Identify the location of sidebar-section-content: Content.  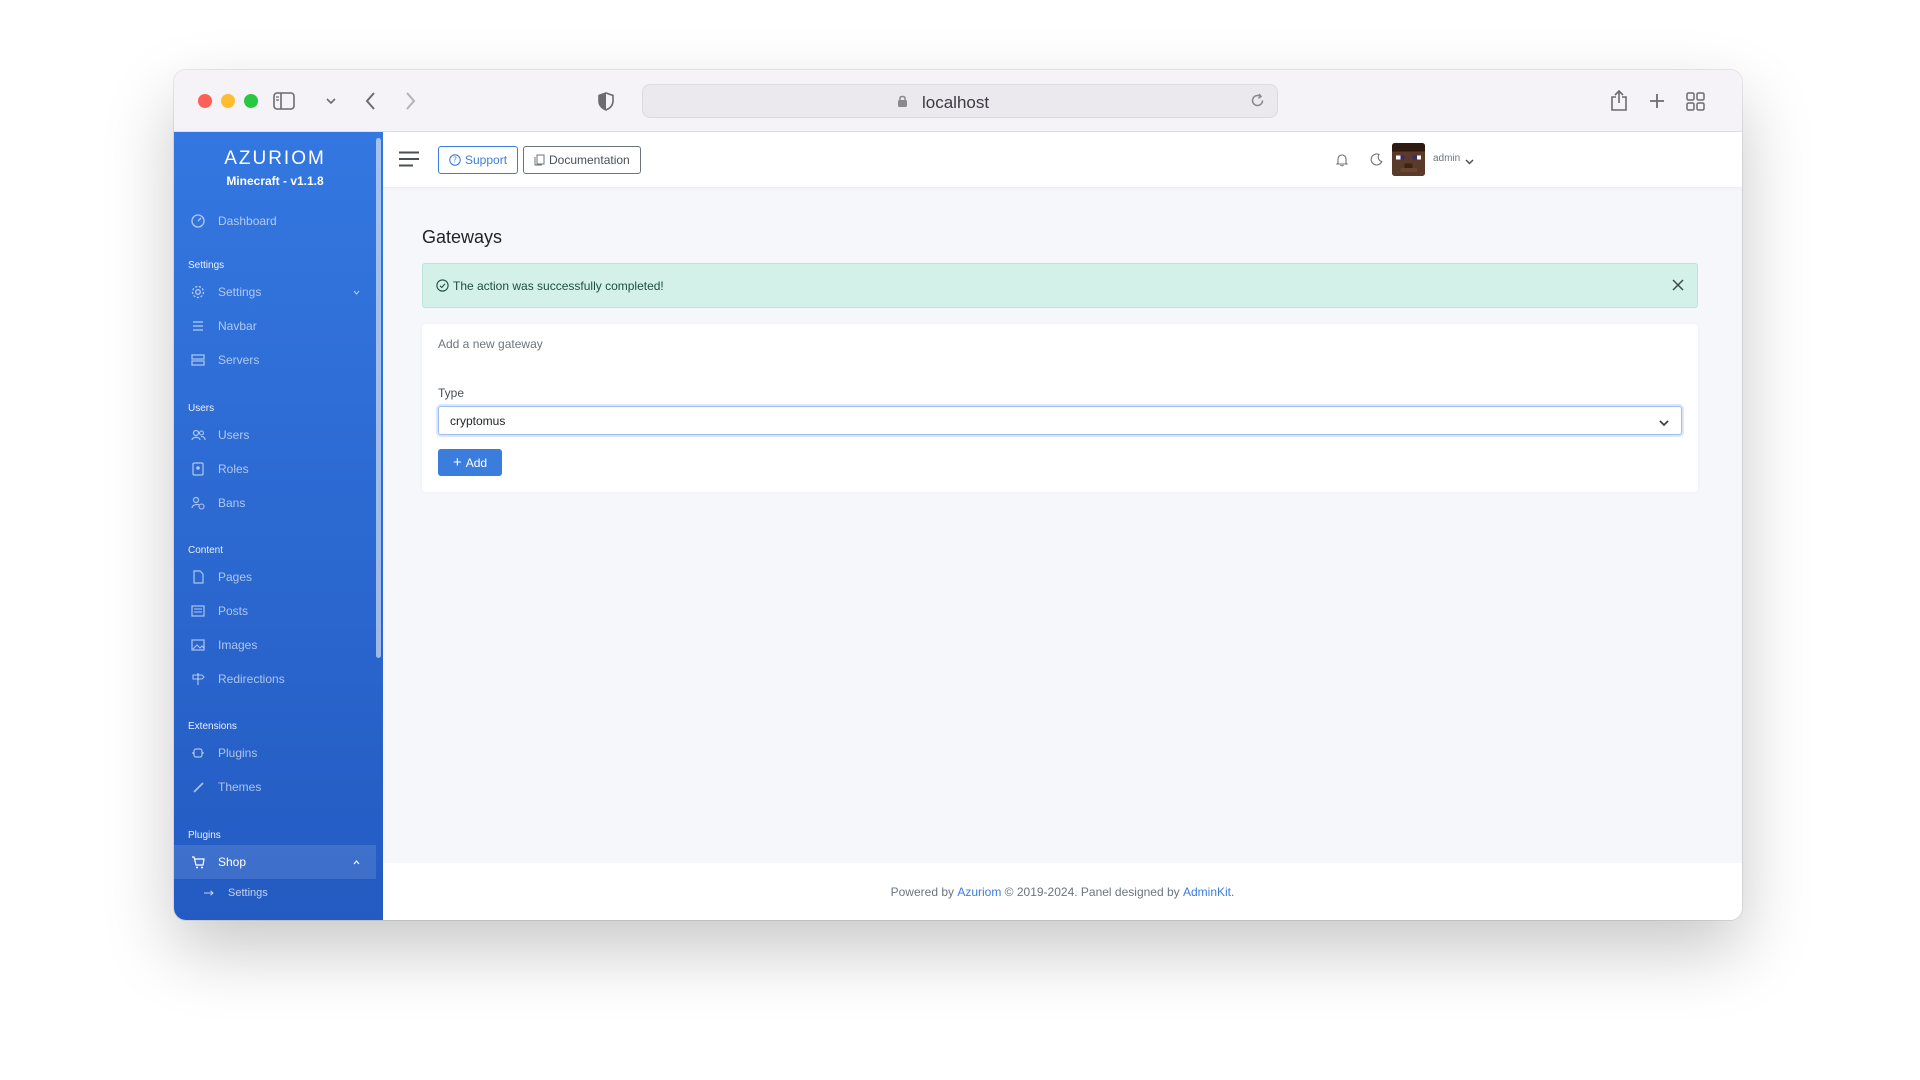
(206, 550).